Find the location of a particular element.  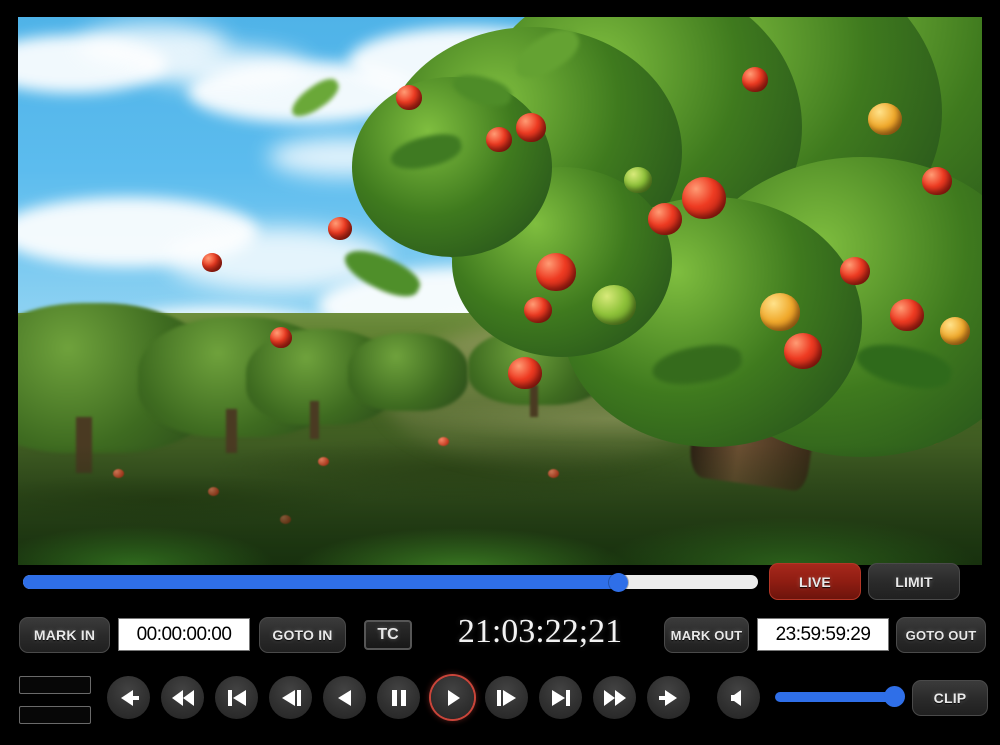

play-button is located at coordinates (452, 697).